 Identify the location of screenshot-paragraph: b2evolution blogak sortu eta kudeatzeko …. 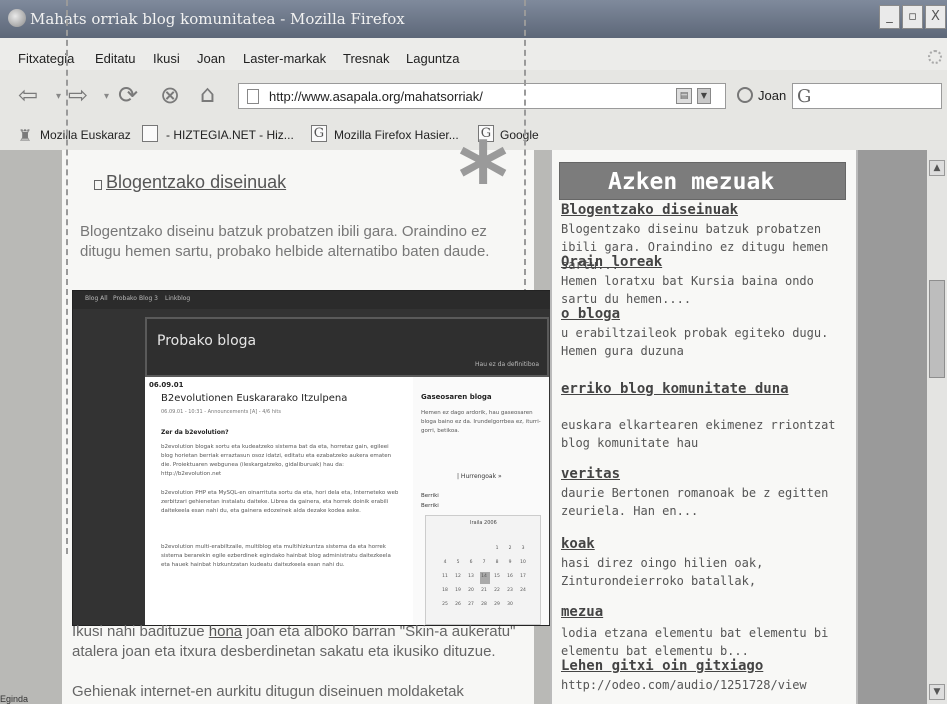
(276, 460).